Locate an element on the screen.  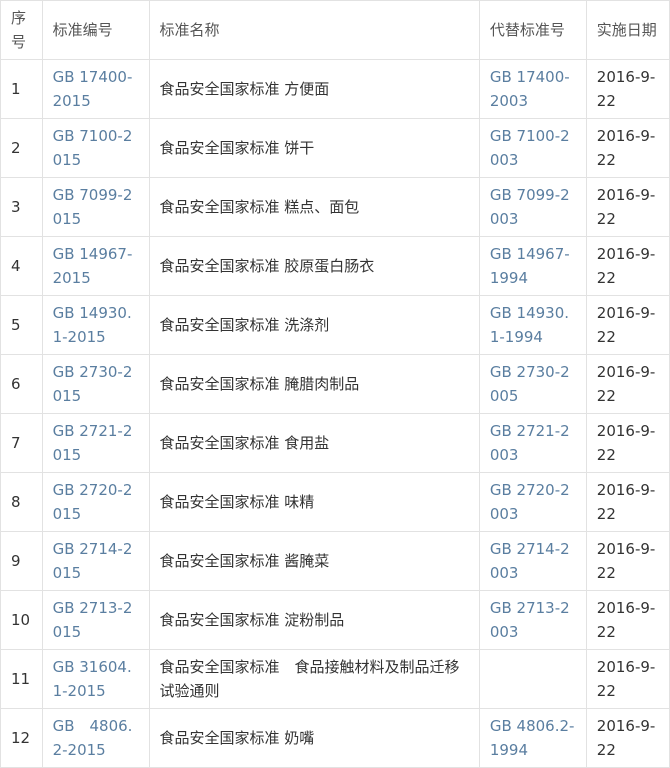
row-index: 3 is located at coordinates (21, 207).